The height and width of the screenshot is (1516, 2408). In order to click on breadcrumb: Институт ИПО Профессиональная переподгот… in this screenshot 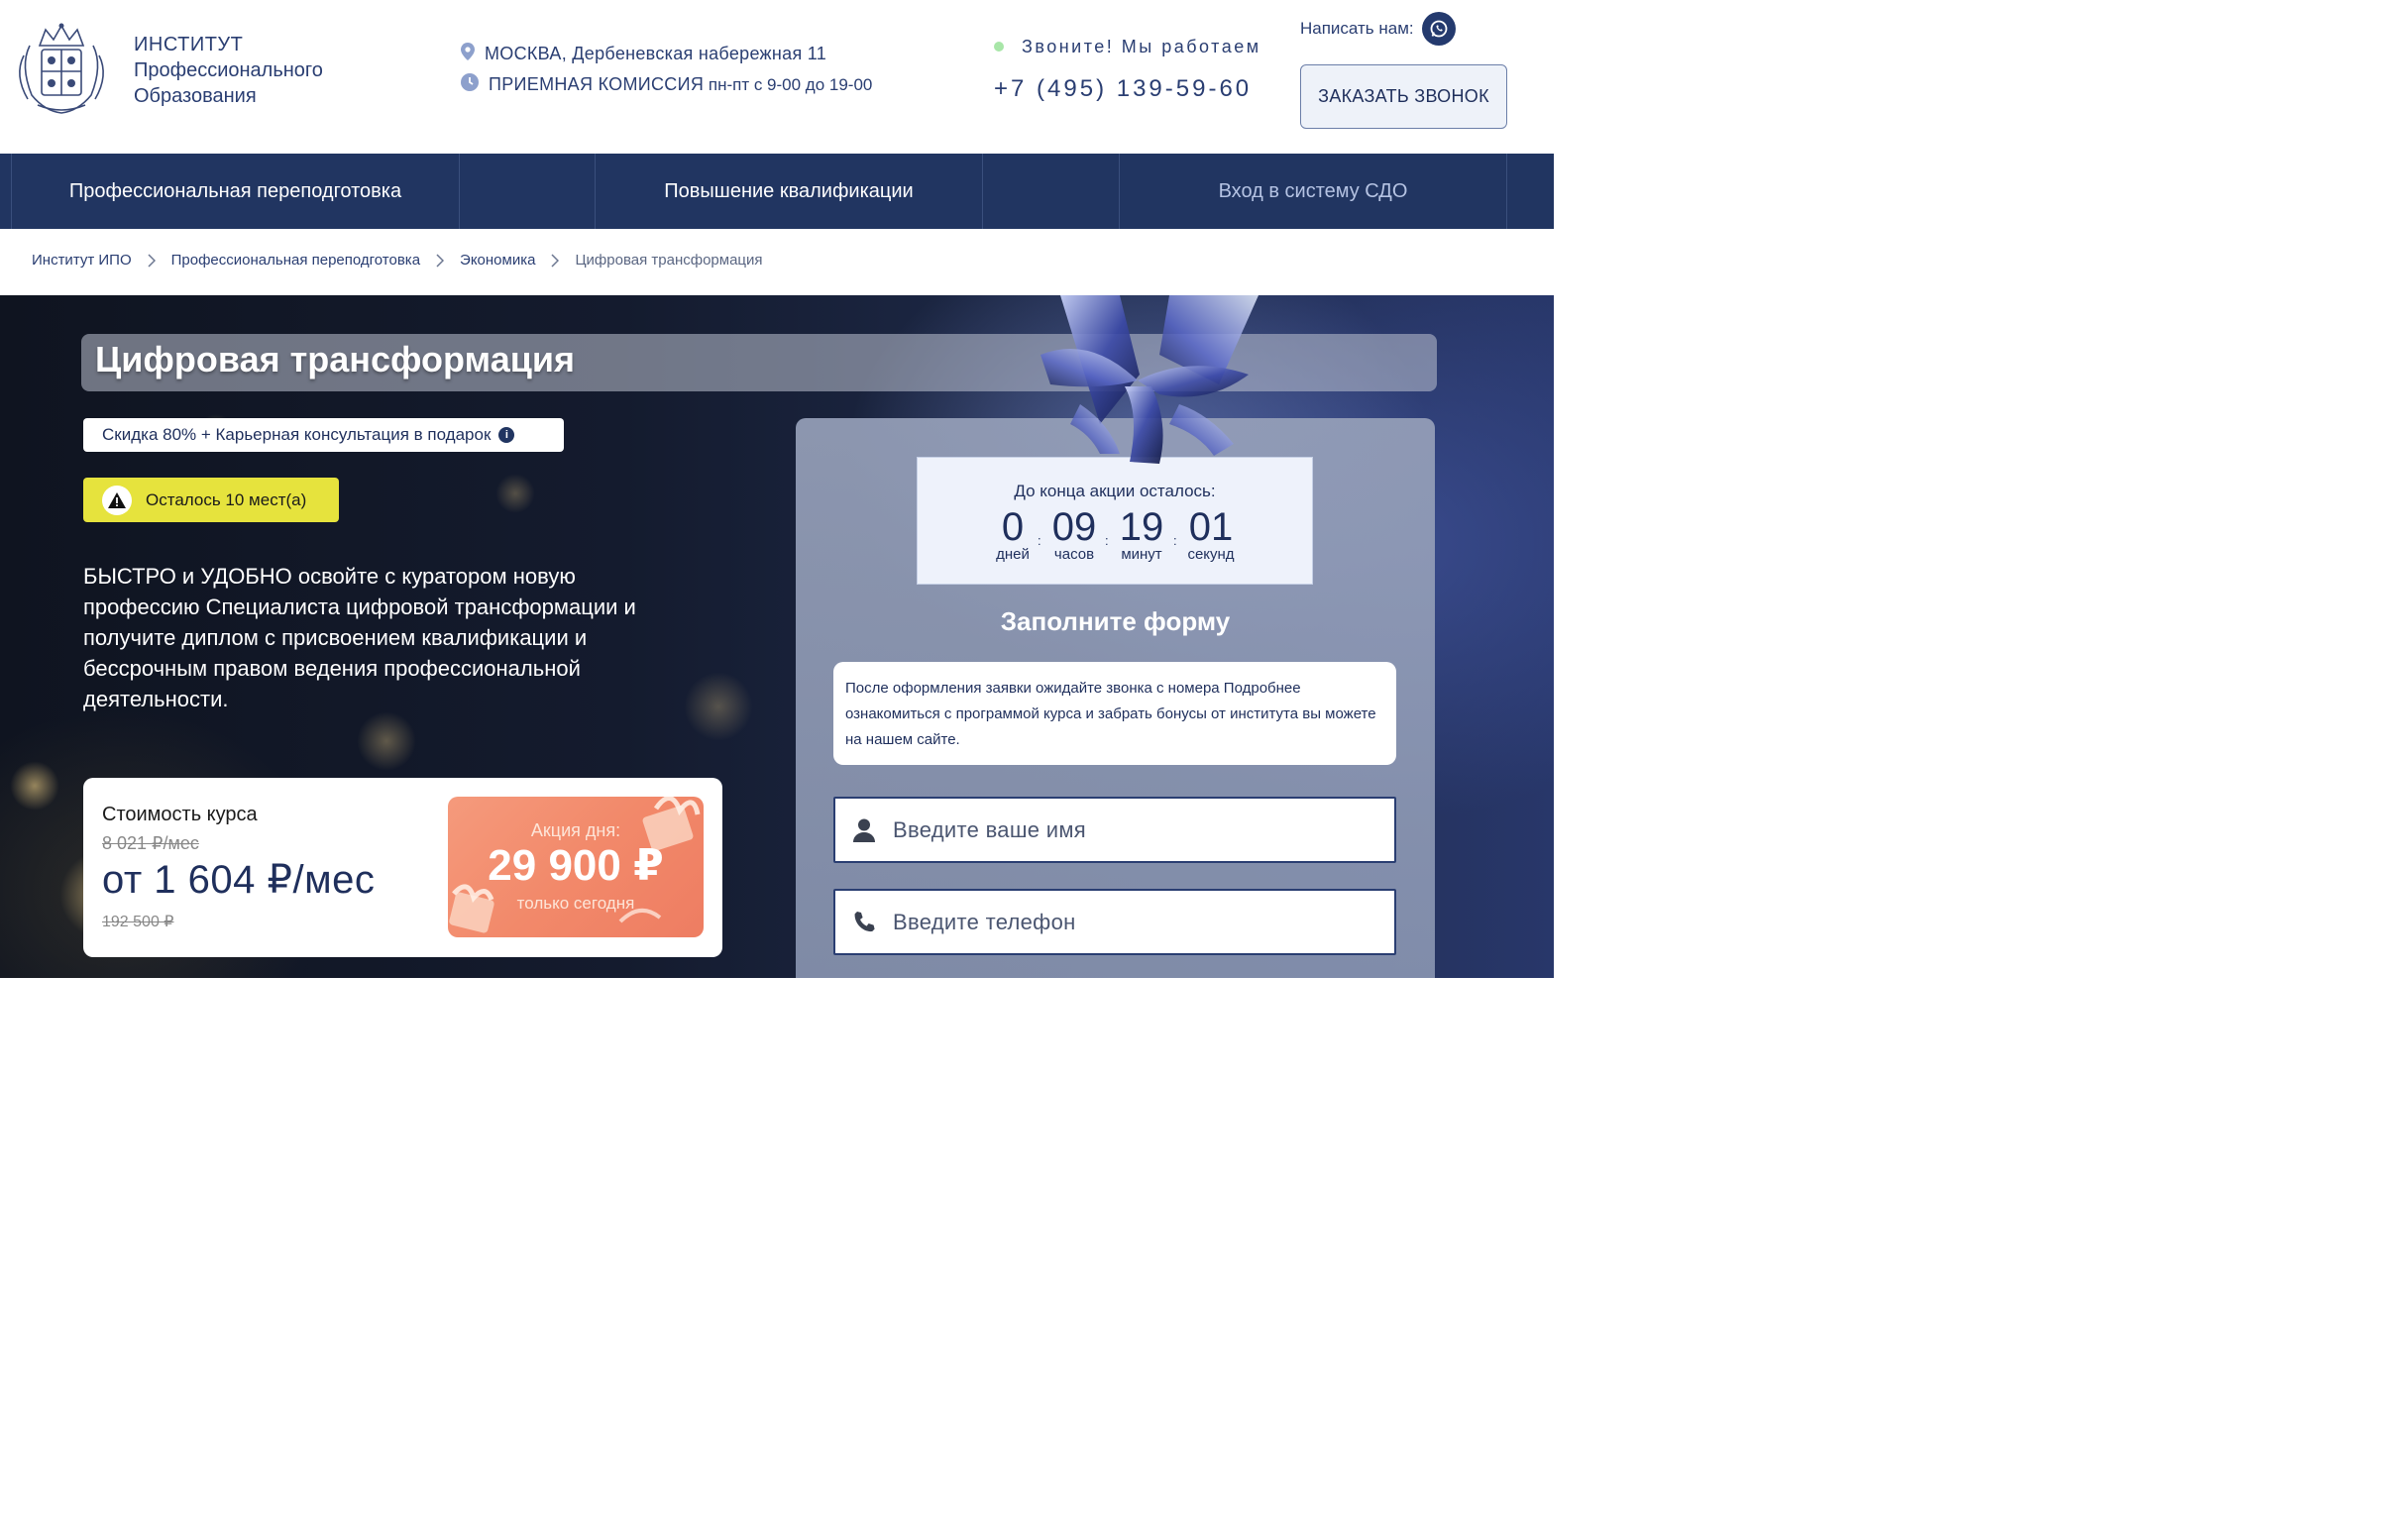, I will do `click(397, 260)`.